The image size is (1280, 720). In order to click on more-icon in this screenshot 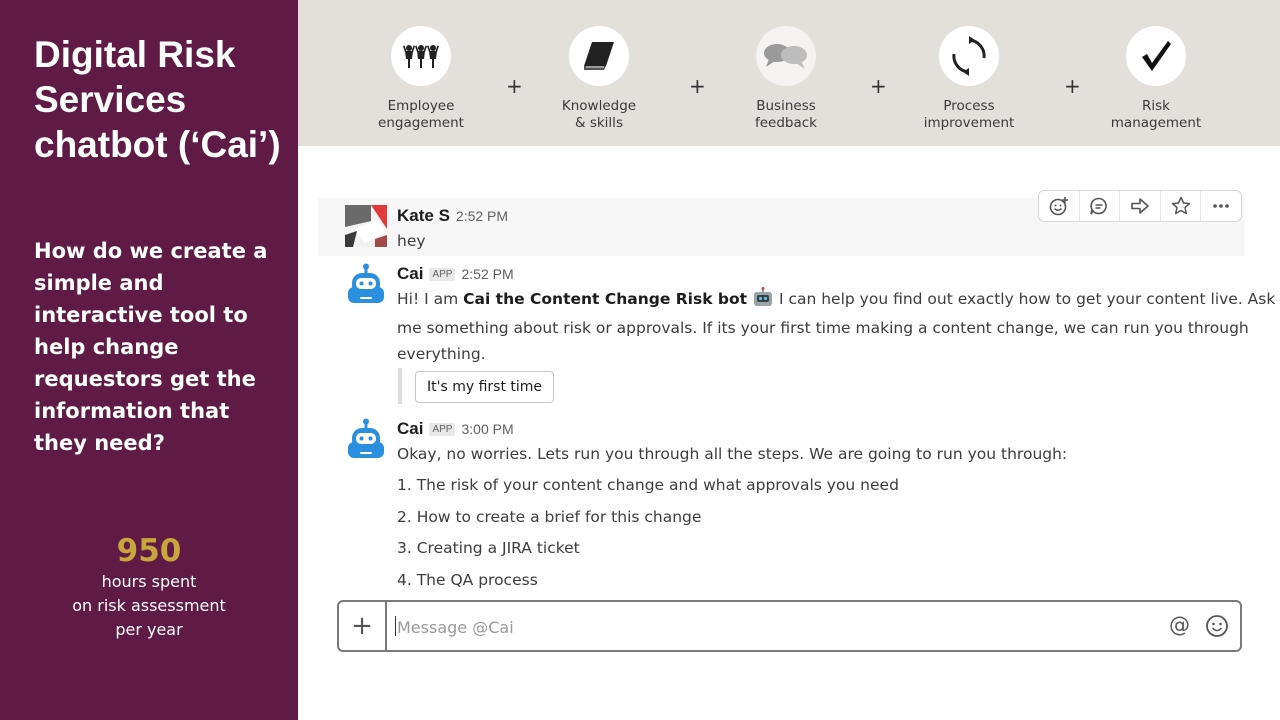, I will do `click(1221, 206)`.